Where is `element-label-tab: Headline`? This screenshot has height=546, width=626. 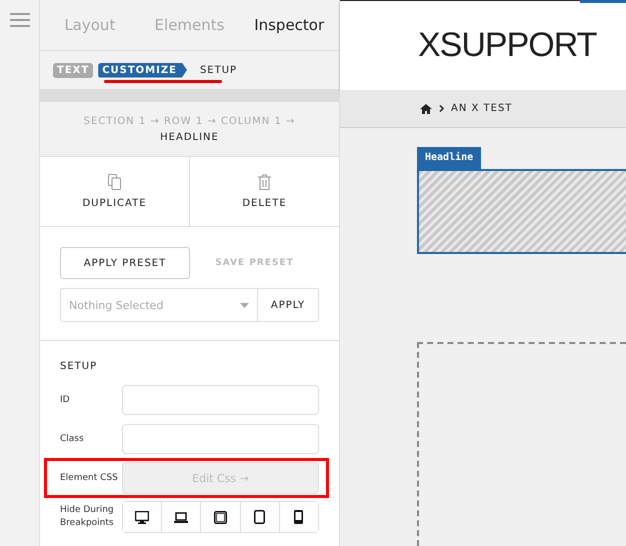
element-label-tab: Headline is located at coordinates (449, 158).